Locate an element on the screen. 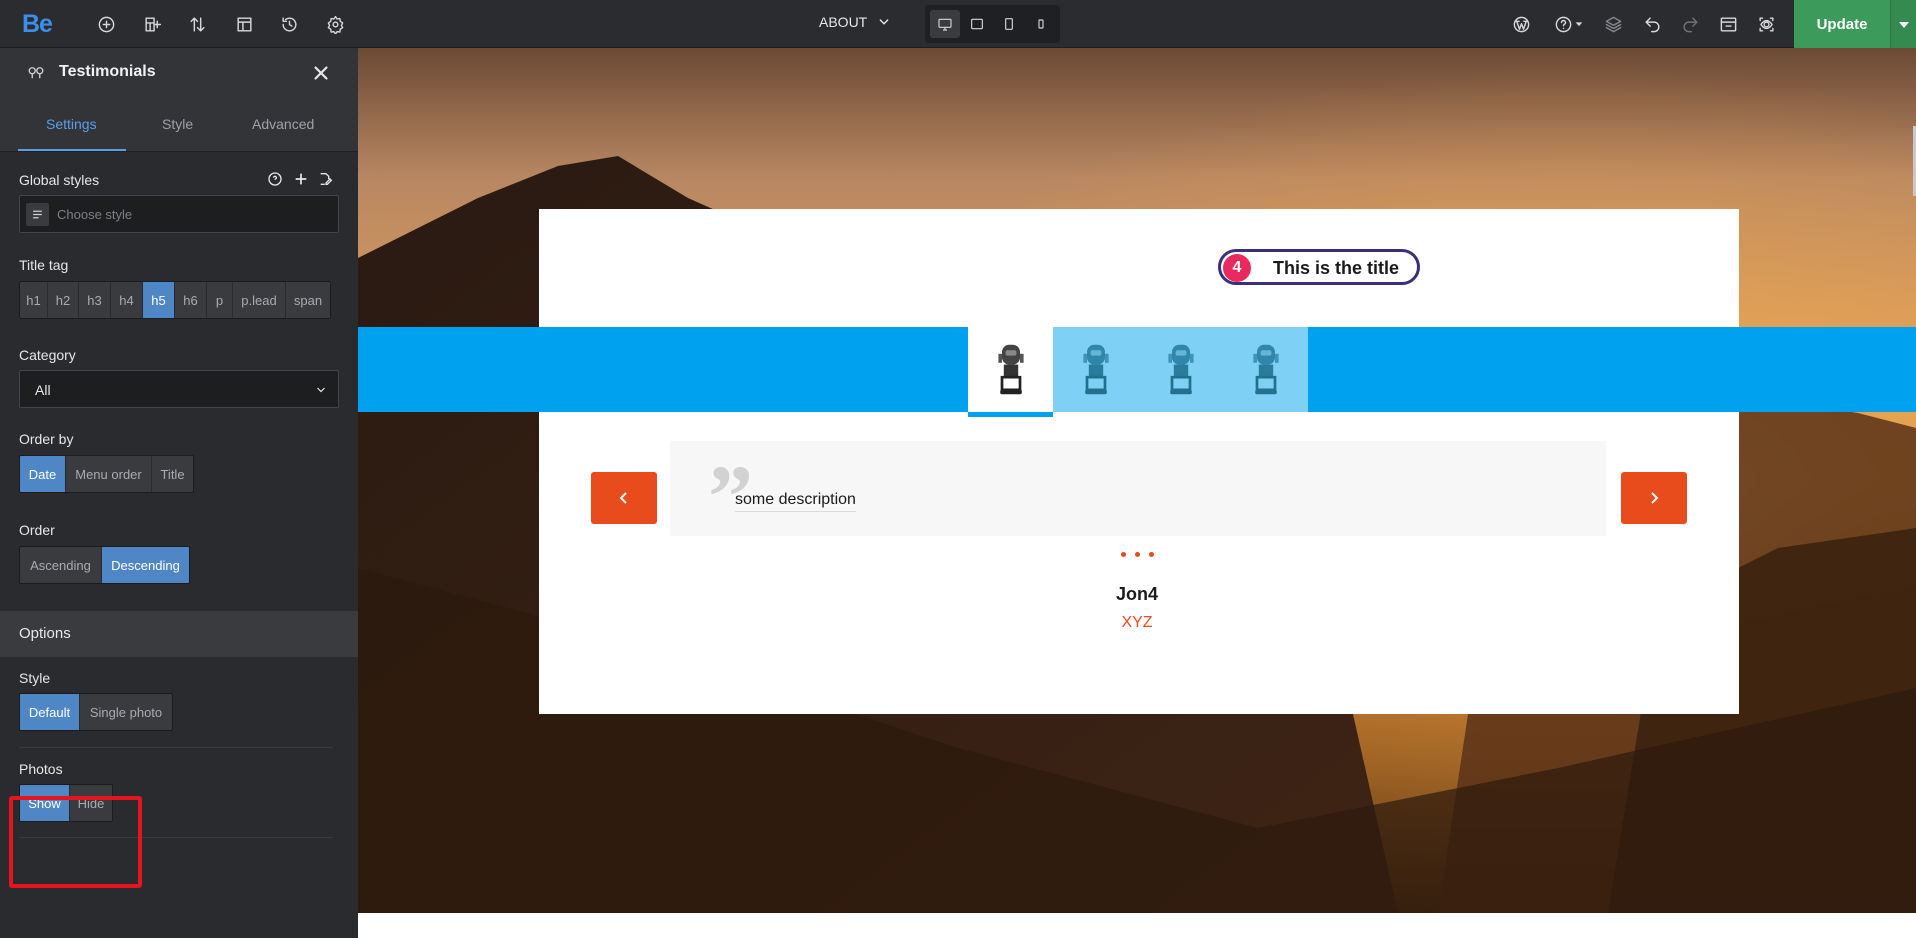  layers-icon is located at coordinates (1613, 24).